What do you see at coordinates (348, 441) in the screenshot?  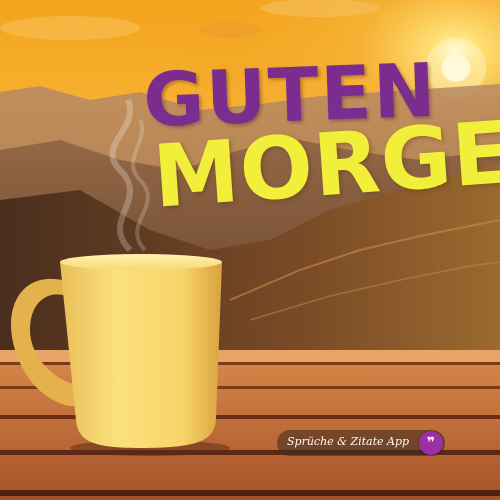 I see `app-watermark-label: Sprüche & Zitate App` at bounding box center [348, 441].